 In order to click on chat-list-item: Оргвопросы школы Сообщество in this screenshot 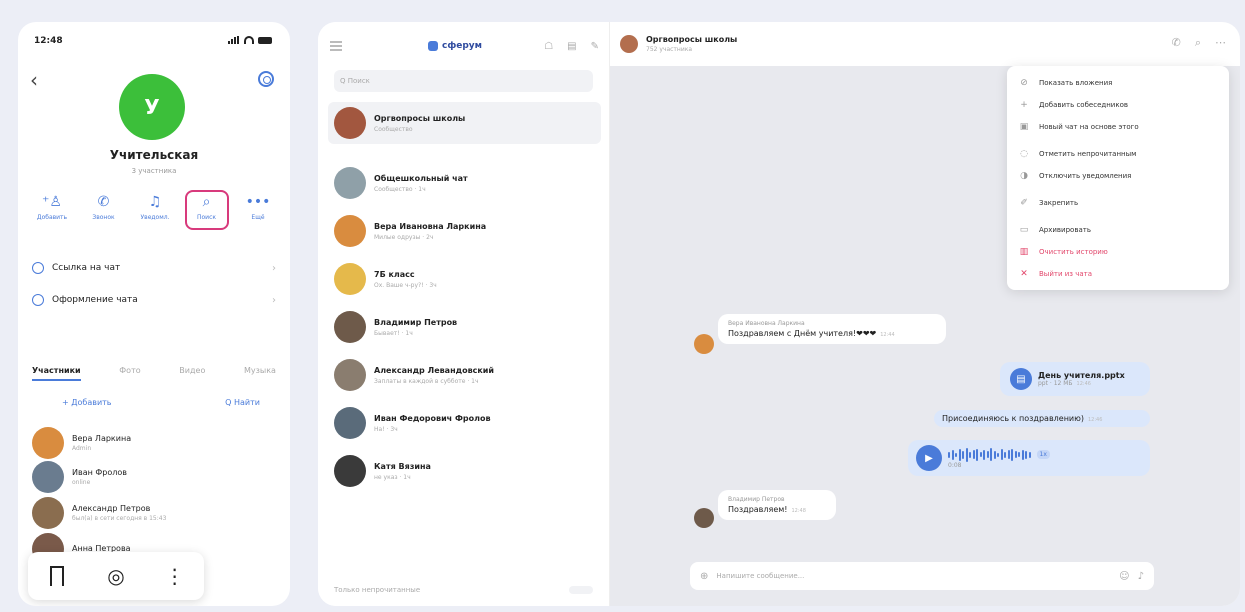, I will do `click(464, 123)`.